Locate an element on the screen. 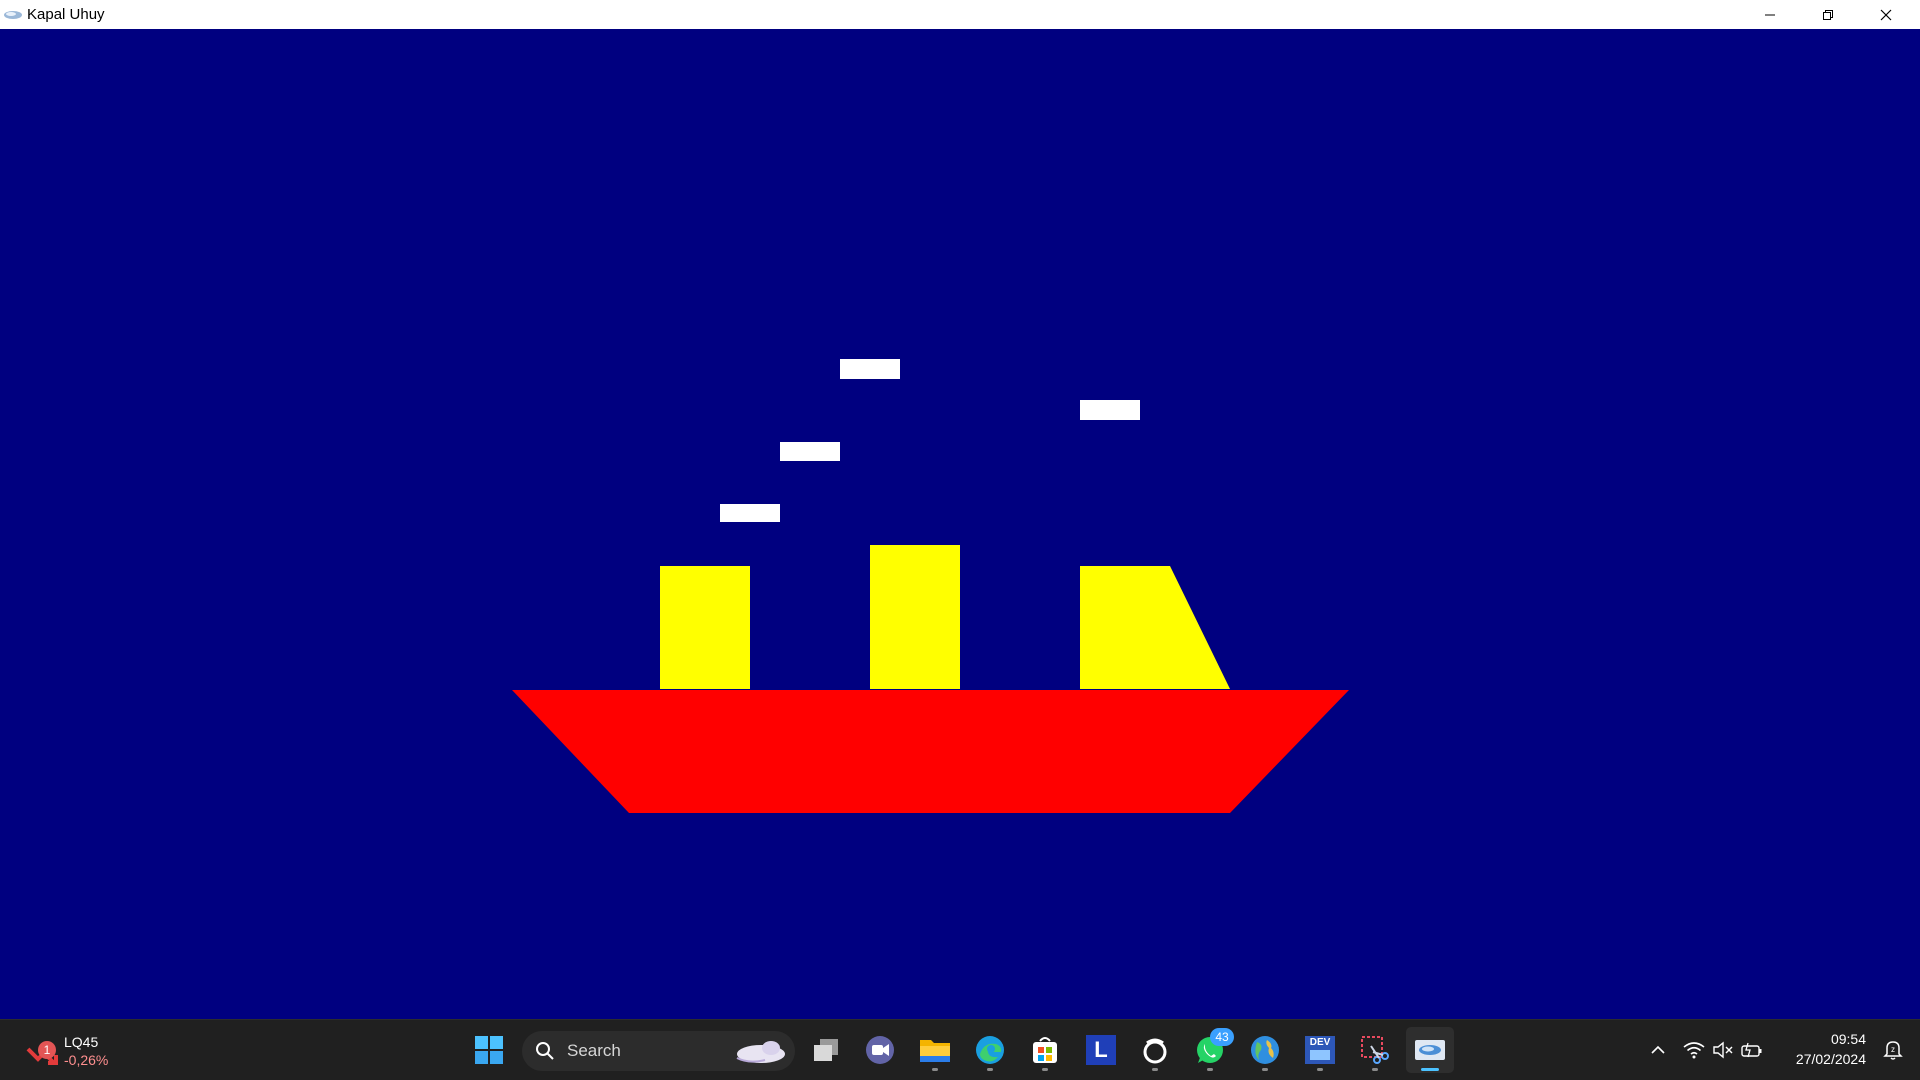 The width and height of the screenshot is (1920, 1080). search-icon is located at coordinates (545, 1051).